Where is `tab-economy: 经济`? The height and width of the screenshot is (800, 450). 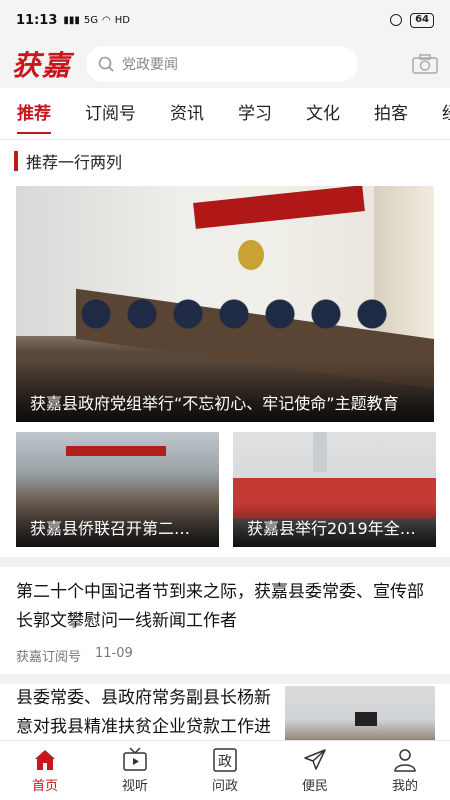 tab-economy: 经济 is located at coordinates (437, 113).